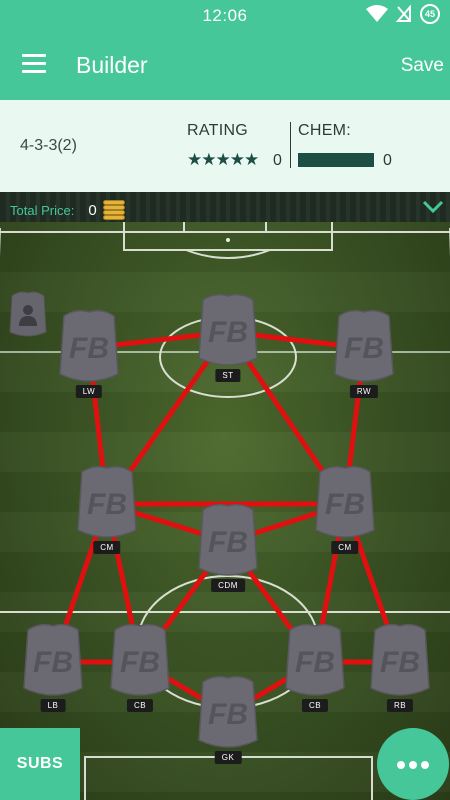  What do you see at coordinates (400, 705) in the screenshot?
I see `position-label: RB` at bounding box center [400, 705].